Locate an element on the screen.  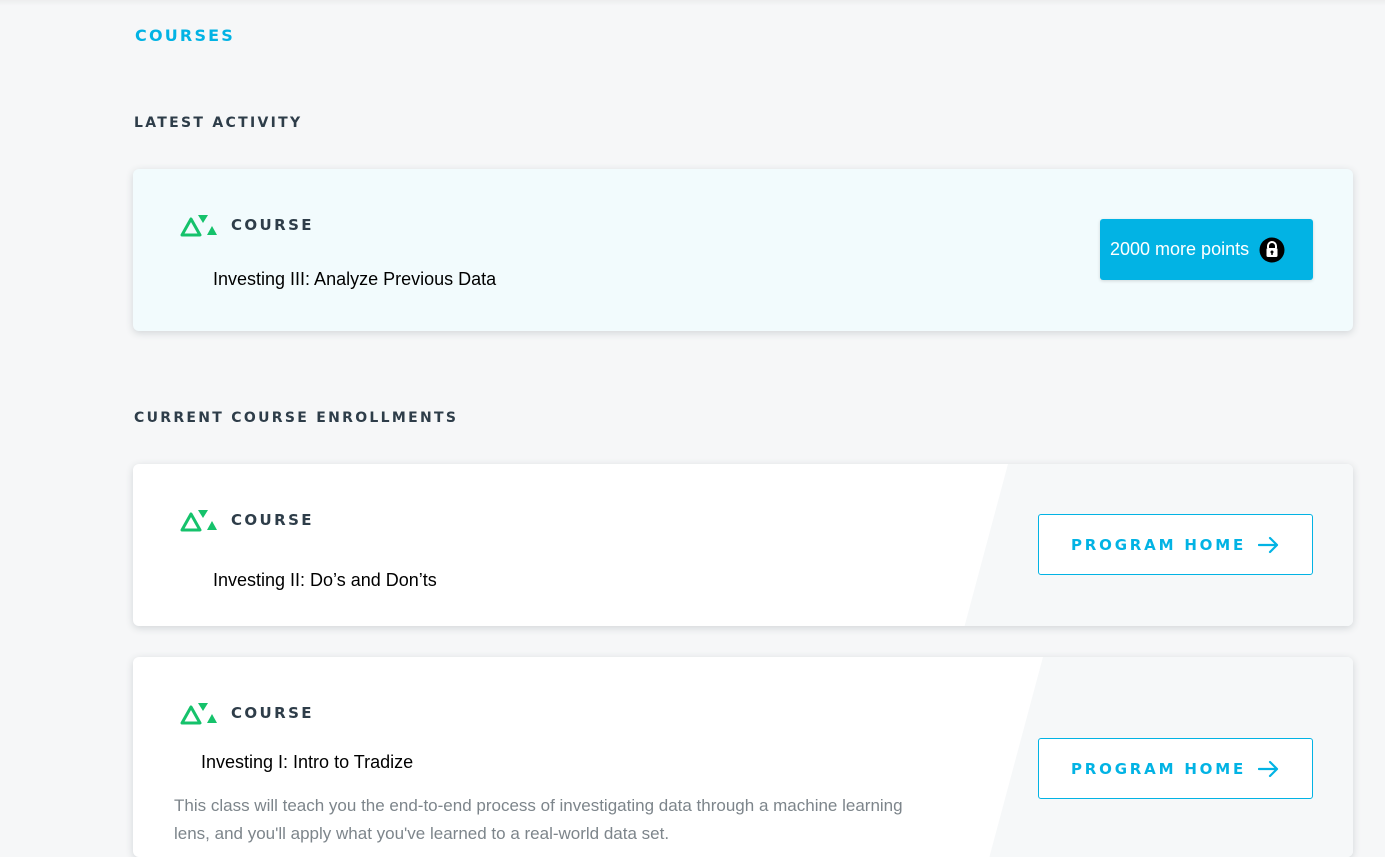
courses-nav-link: COURSES is located at coordinates (185, 35).